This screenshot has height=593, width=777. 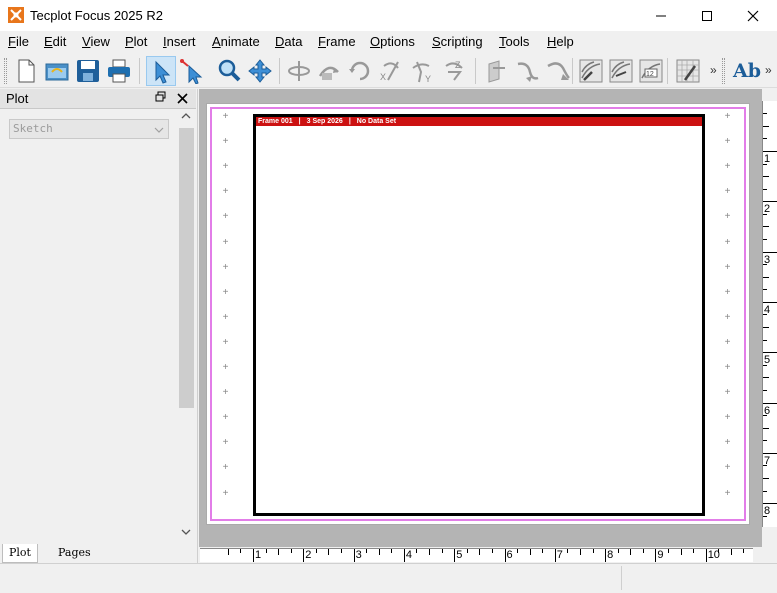 What do you see at coordinates (192, 71) in the screenshot?
I see `adjustor-tool-button` at bounding box center [192, 71].